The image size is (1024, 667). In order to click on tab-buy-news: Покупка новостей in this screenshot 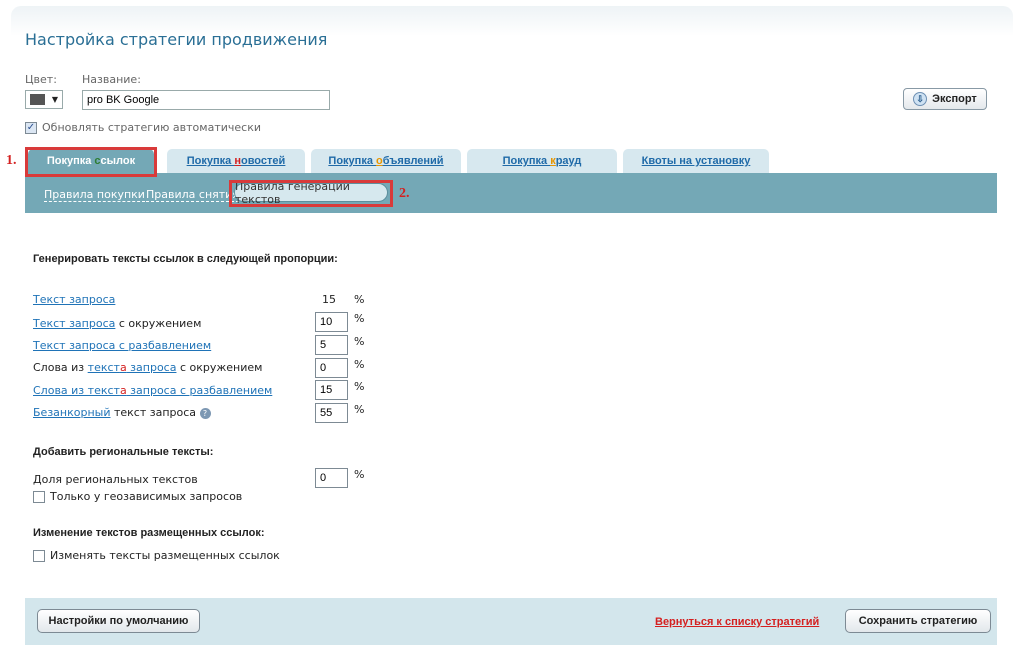, I will do `click(236, 161)`.